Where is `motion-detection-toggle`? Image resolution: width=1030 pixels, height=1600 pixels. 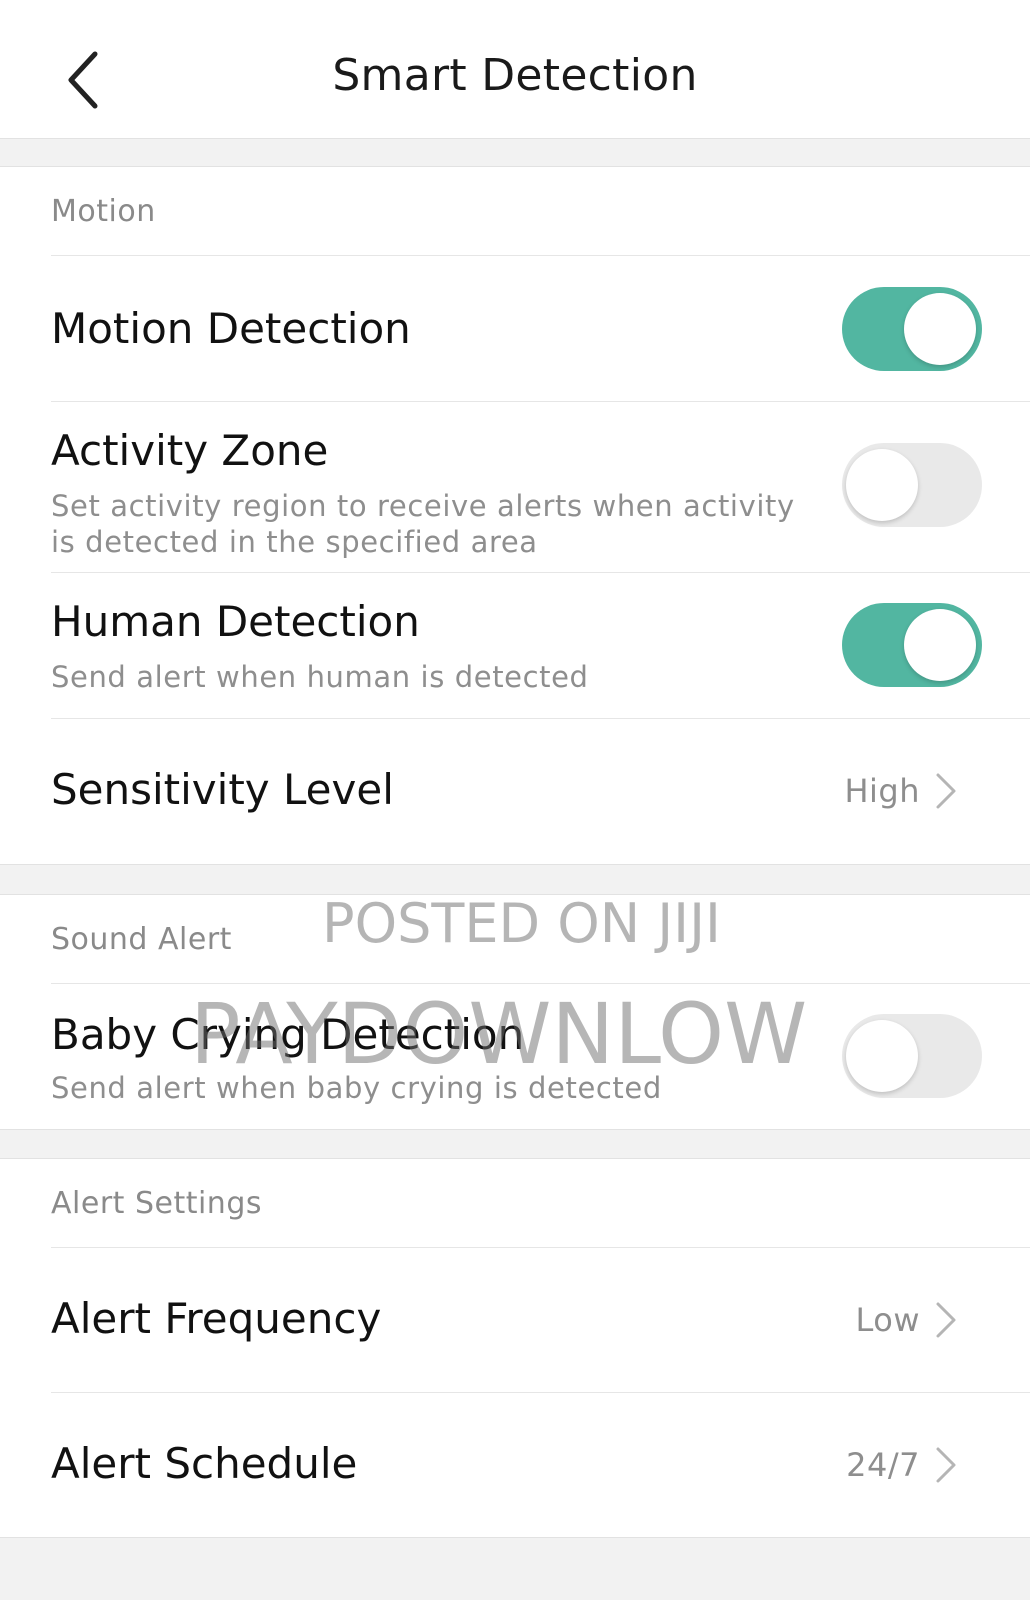
motion-detection-toggle is located at coordinates (912, 329).